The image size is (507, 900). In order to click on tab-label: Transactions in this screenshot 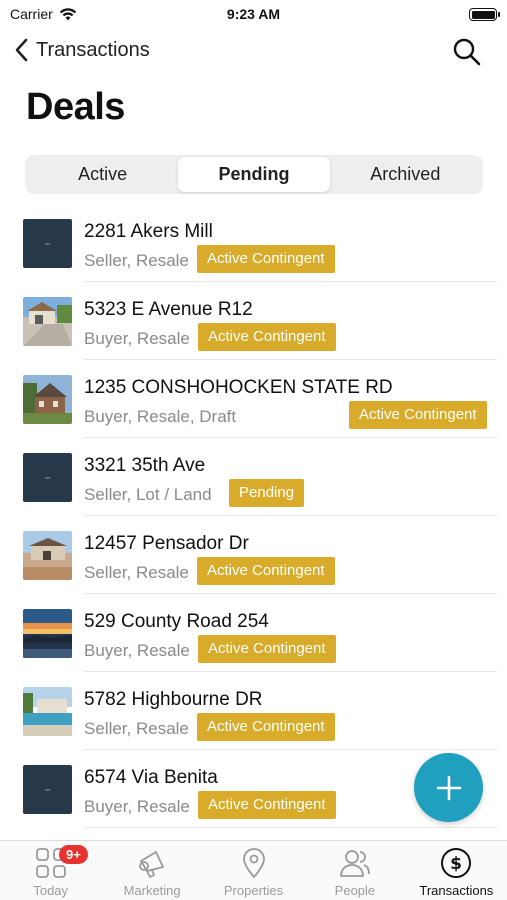, I will do `click(456, 890)`.